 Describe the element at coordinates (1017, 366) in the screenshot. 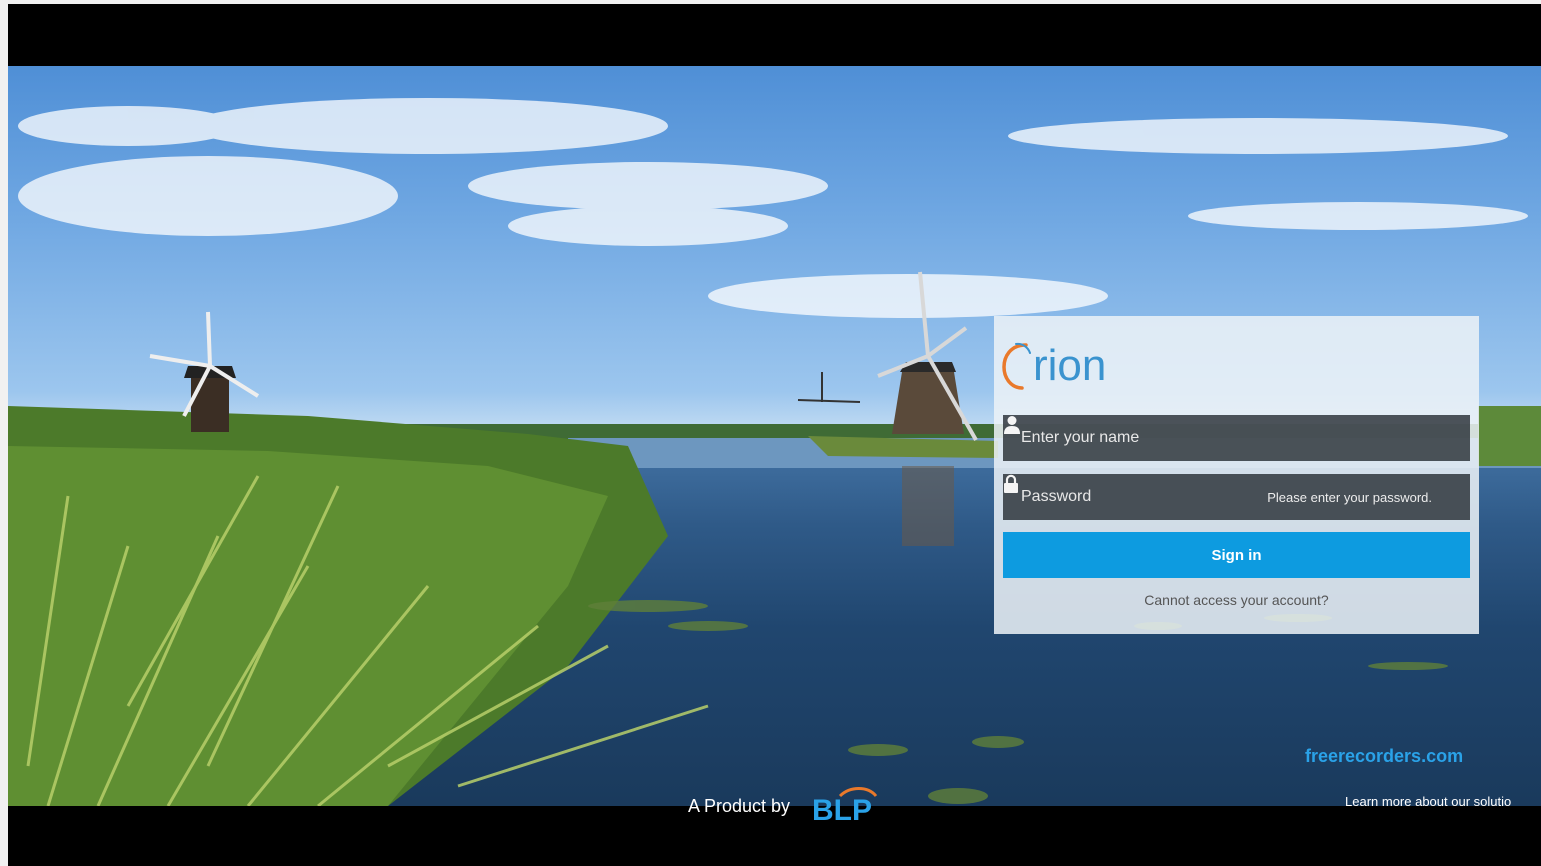

I see `logo-o-mark` at that location.